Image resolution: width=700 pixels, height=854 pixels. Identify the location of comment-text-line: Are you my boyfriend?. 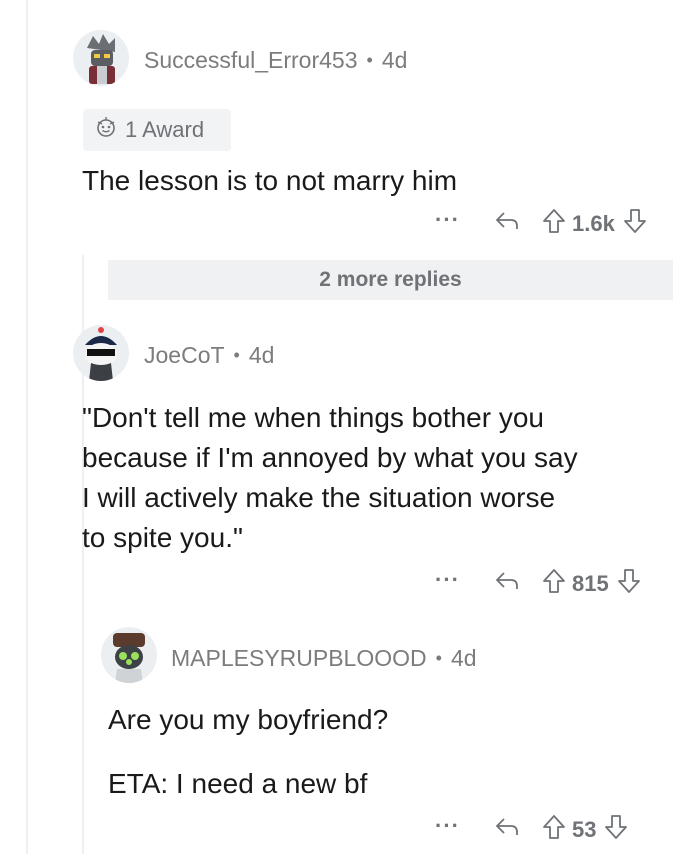
(248, 719).